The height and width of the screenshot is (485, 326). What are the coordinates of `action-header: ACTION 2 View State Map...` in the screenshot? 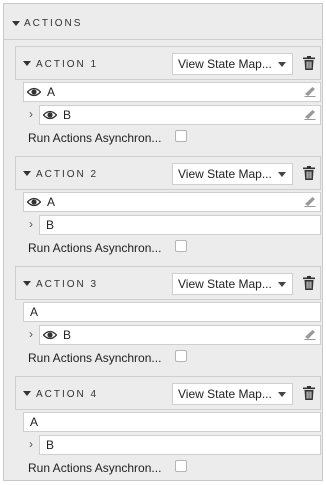 It's located at (168, 173).